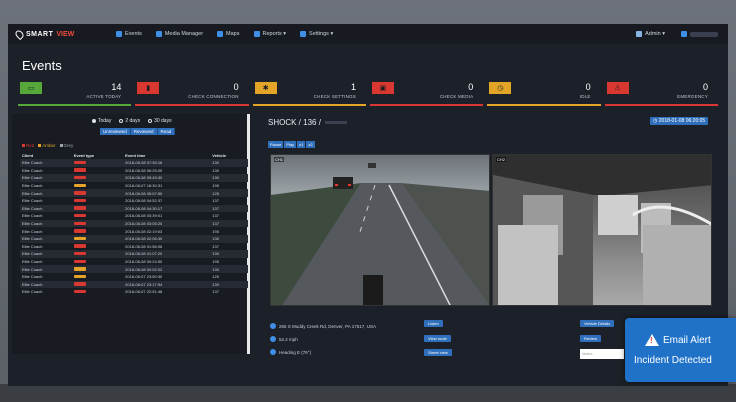  I want to click on playback-button-3: x2, so click(310, 144).